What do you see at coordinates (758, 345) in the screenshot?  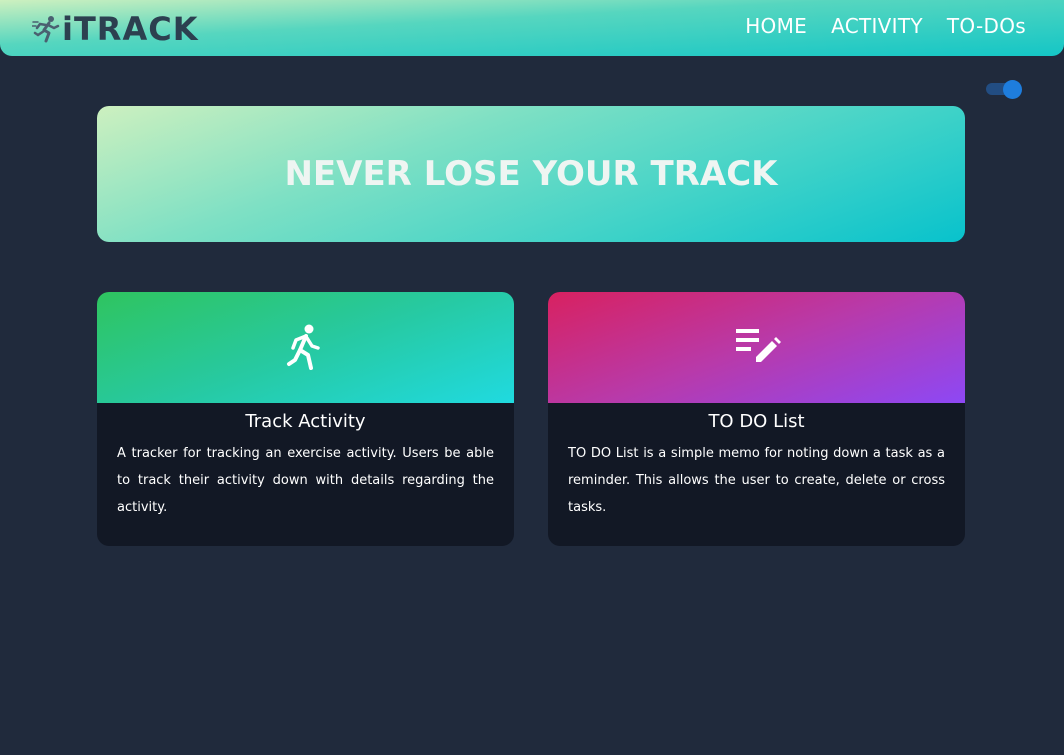 I see `list-edit-icon` at bounding box center [758, 345].